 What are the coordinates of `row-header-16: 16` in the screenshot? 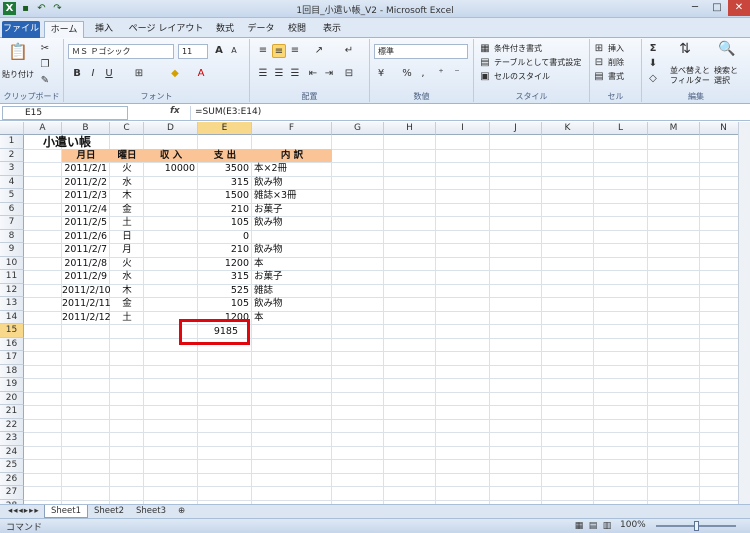 It's located at (12, 344).